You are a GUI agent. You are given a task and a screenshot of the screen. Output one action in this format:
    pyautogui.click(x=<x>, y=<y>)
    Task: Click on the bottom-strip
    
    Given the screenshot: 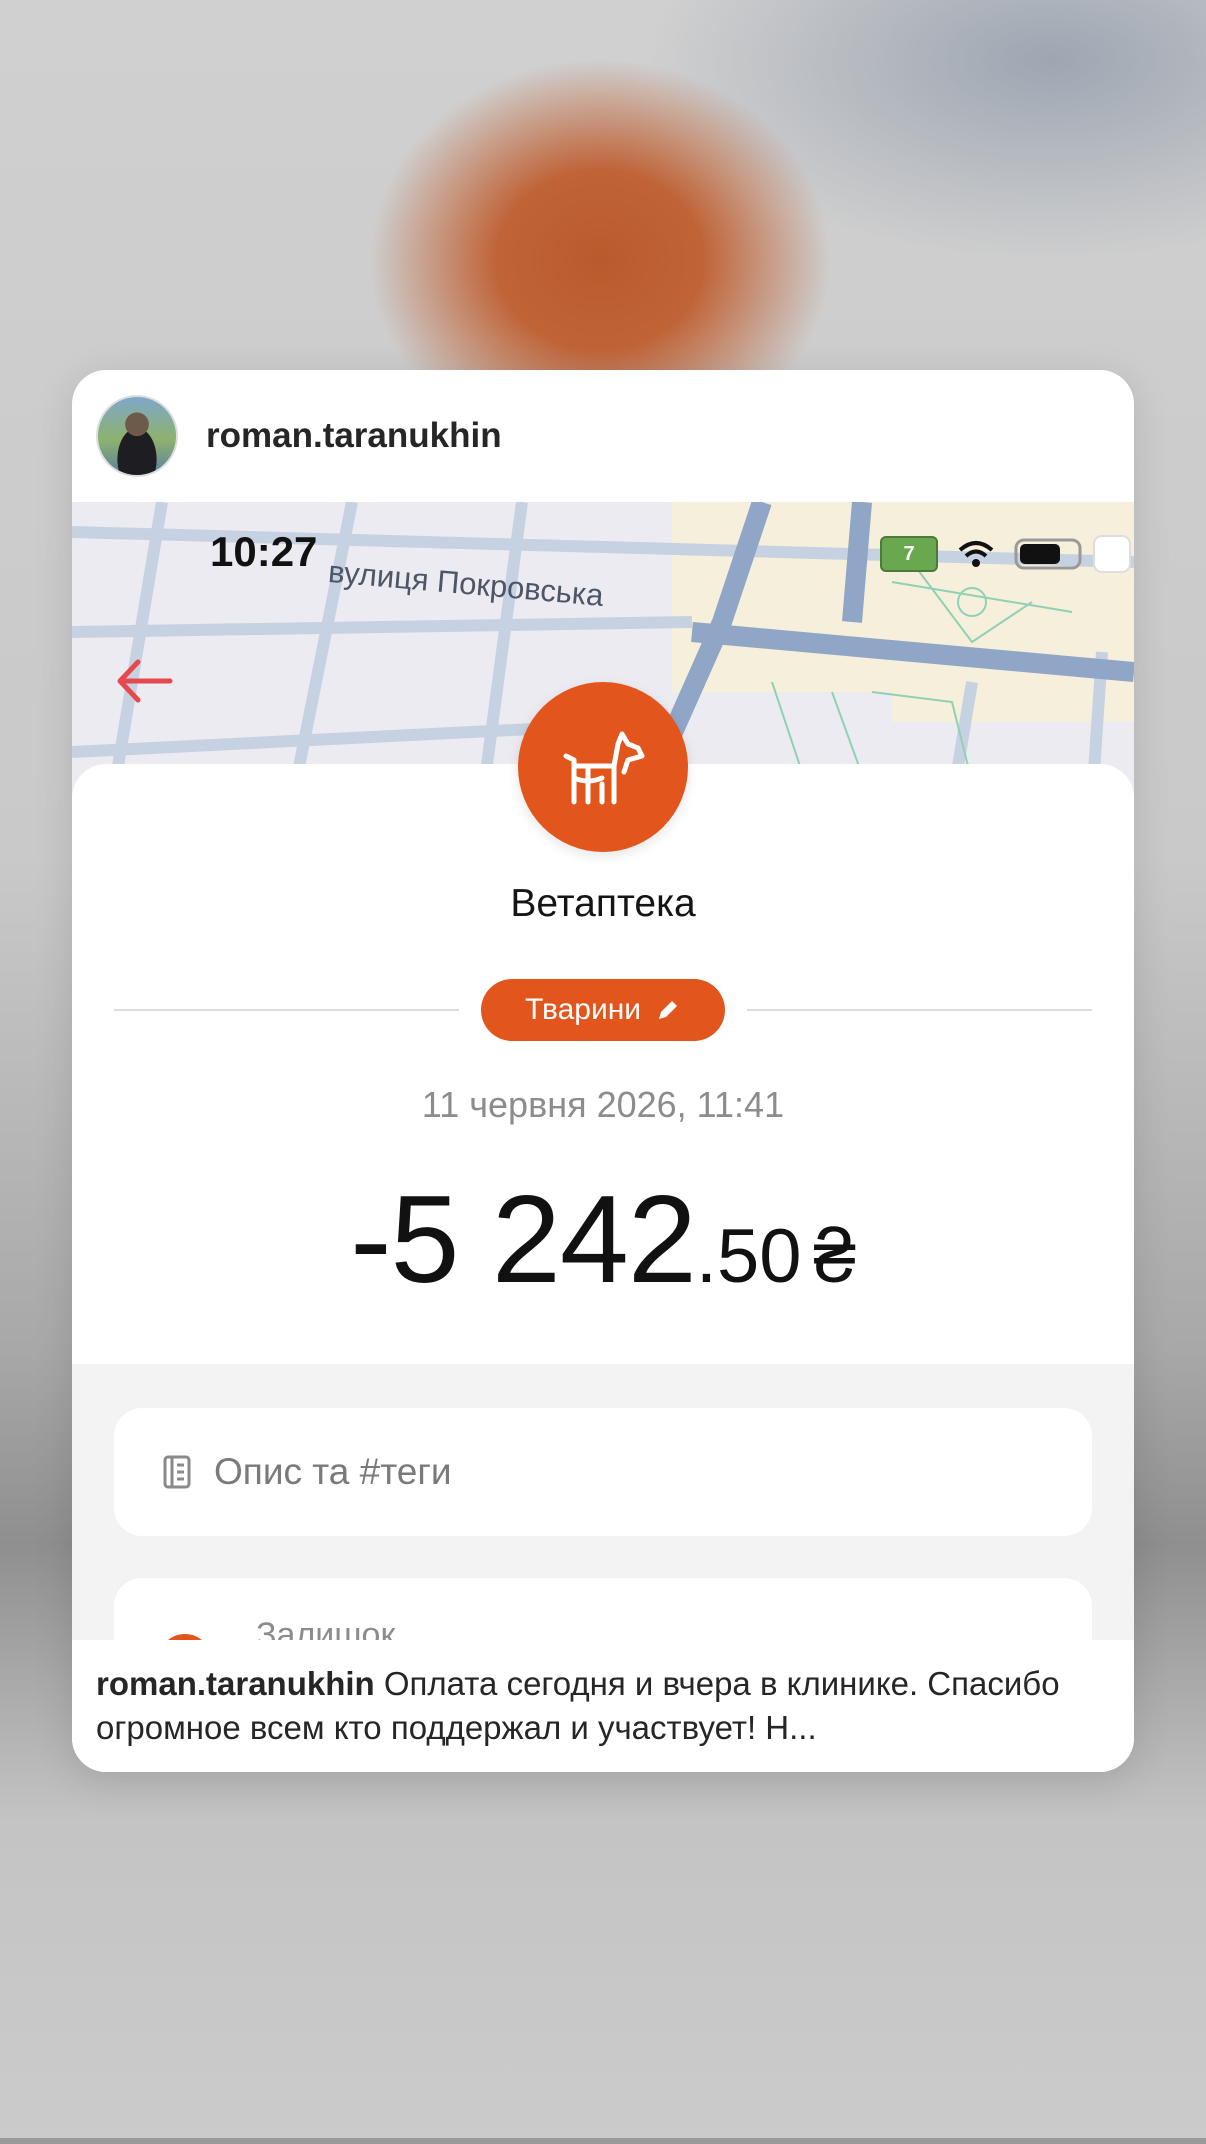 What is the action you would take?
    pyautogui.click(x=603, y=2141)
    